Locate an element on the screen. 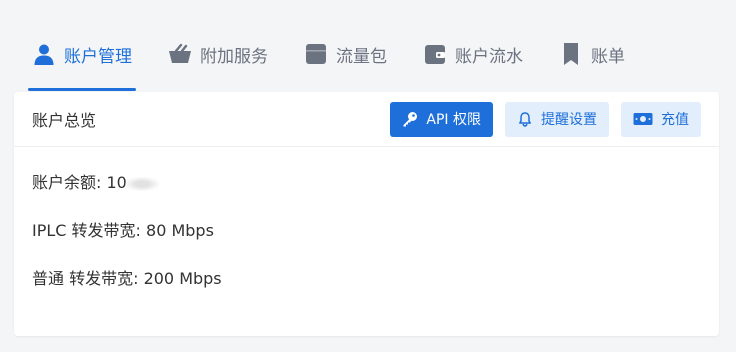 This screenshot has height=352, width=736. button-label: 充值 is located at coordinates (675, 120).